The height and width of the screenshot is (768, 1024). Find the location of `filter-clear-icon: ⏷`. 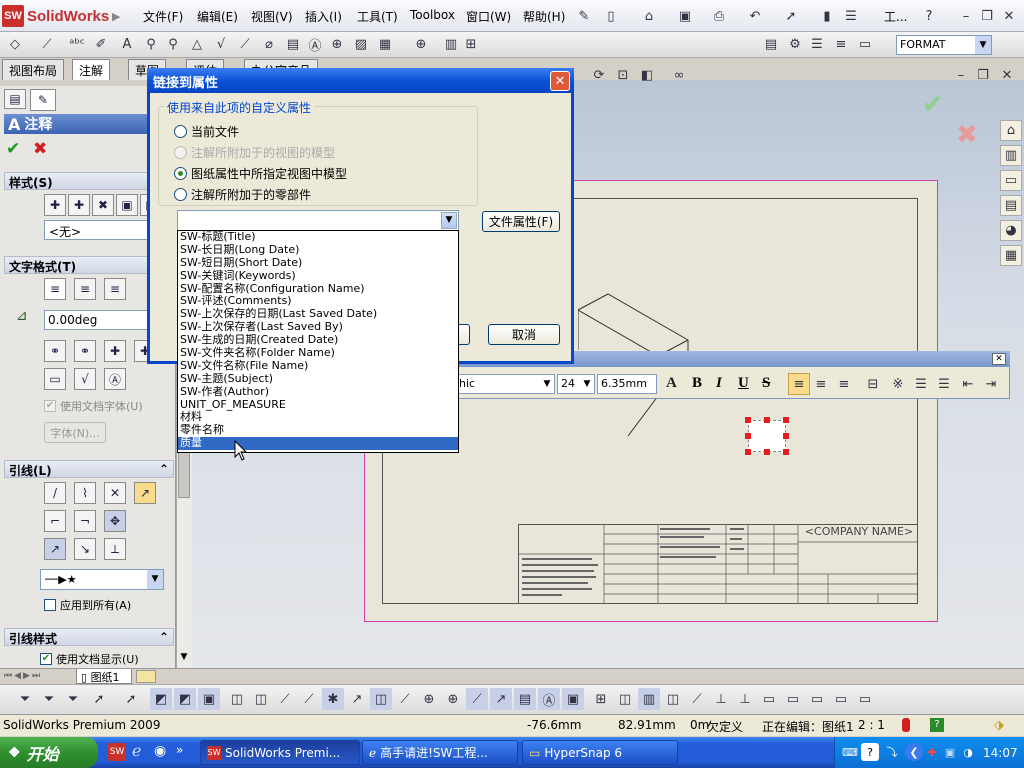

filter-clear-icon: ⏷ is located at coordinates (73, 699).